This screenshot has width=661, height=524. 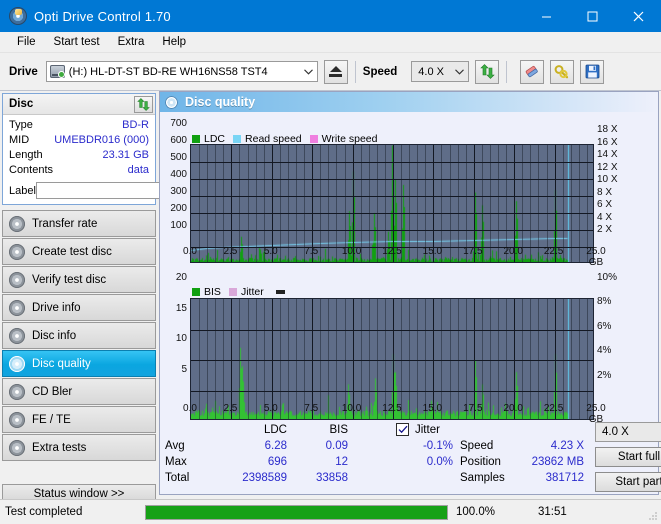 What do you see at coordinates (380, 71) in the screenshot?
I see `speed-label: Speed` at bounding box center [380, 71].